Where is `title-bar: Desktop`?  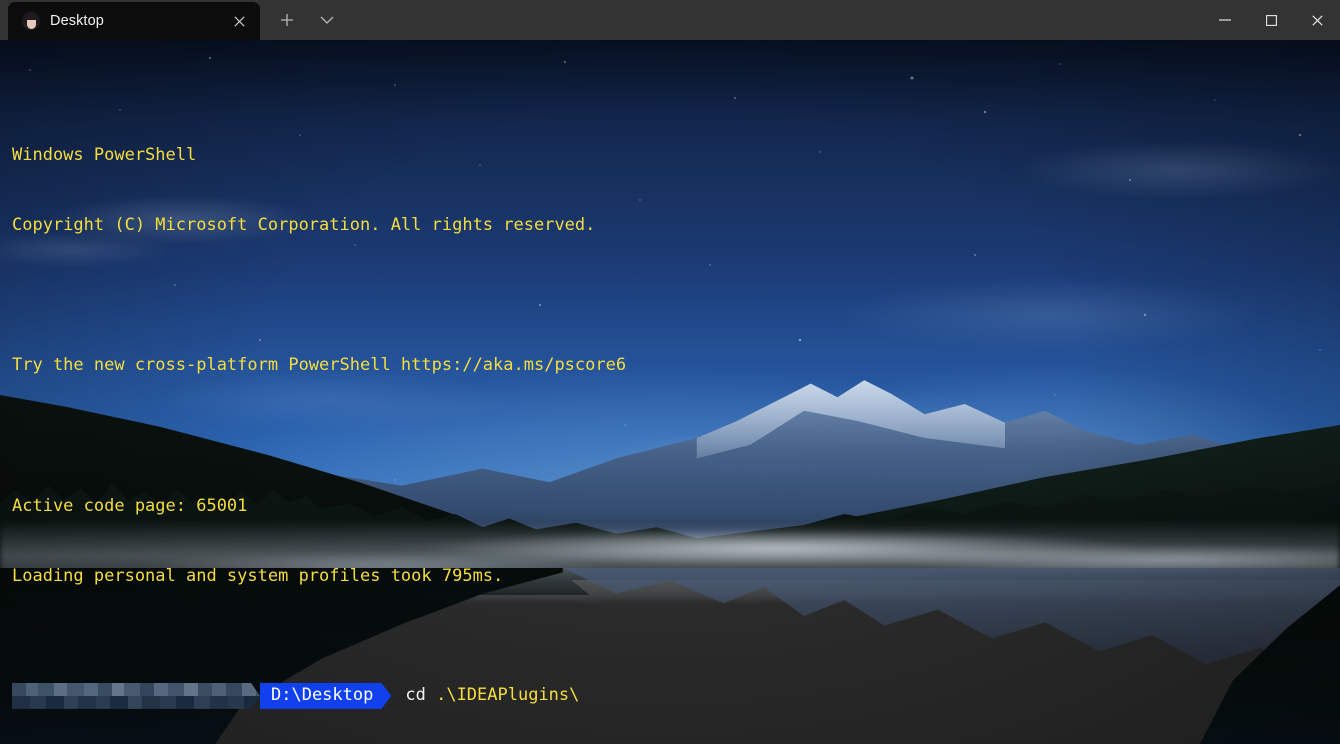
title-bar: Desktop is located at coordinates (670, 20).